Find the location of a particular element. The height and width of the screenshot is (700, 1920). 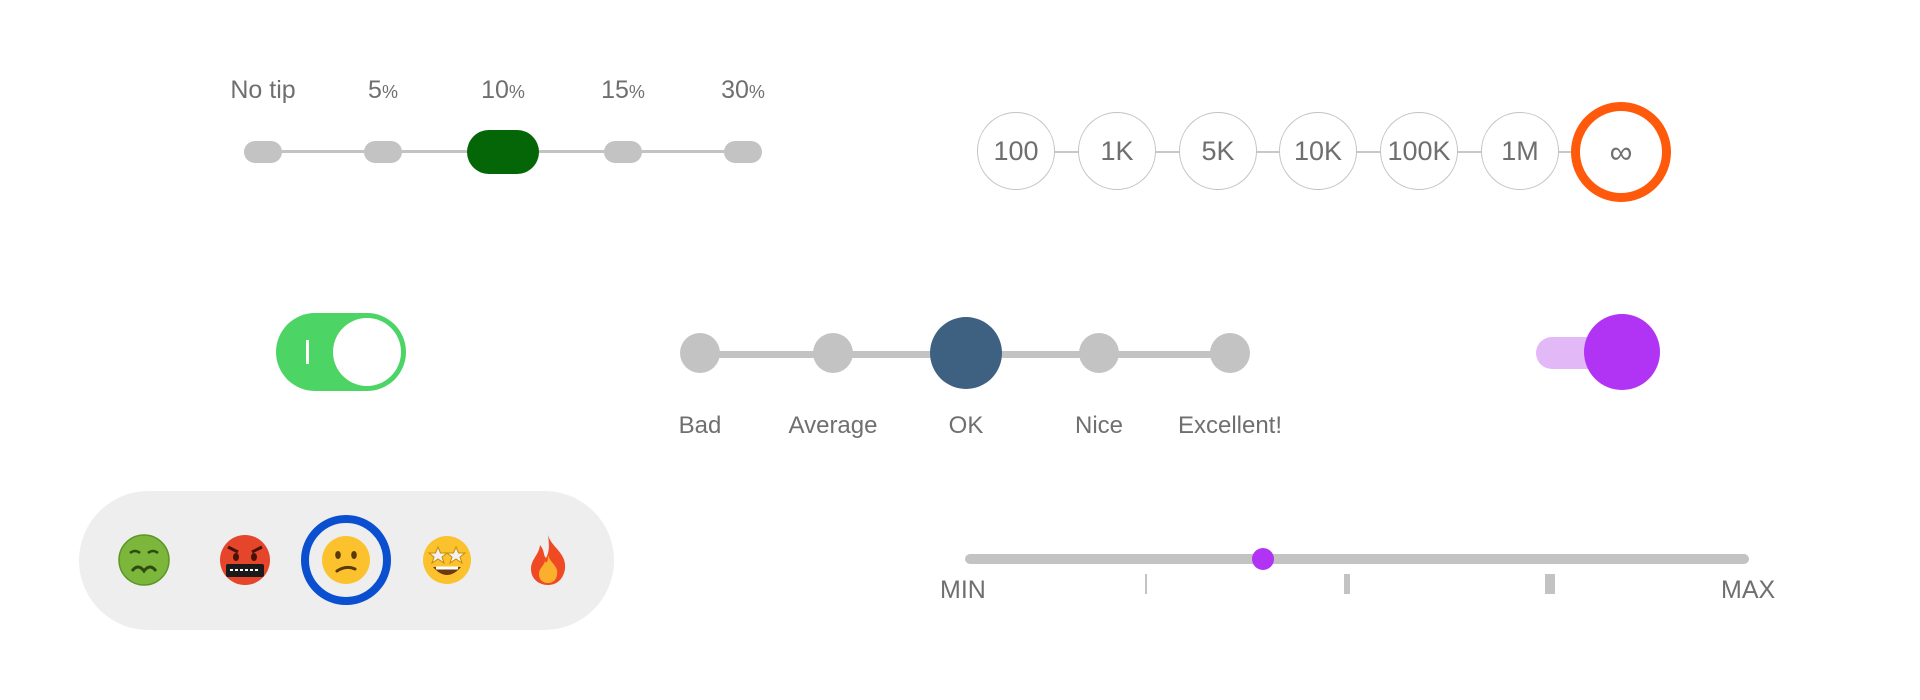

amount-option-label: 100K is located at coordinates (1419, 150).